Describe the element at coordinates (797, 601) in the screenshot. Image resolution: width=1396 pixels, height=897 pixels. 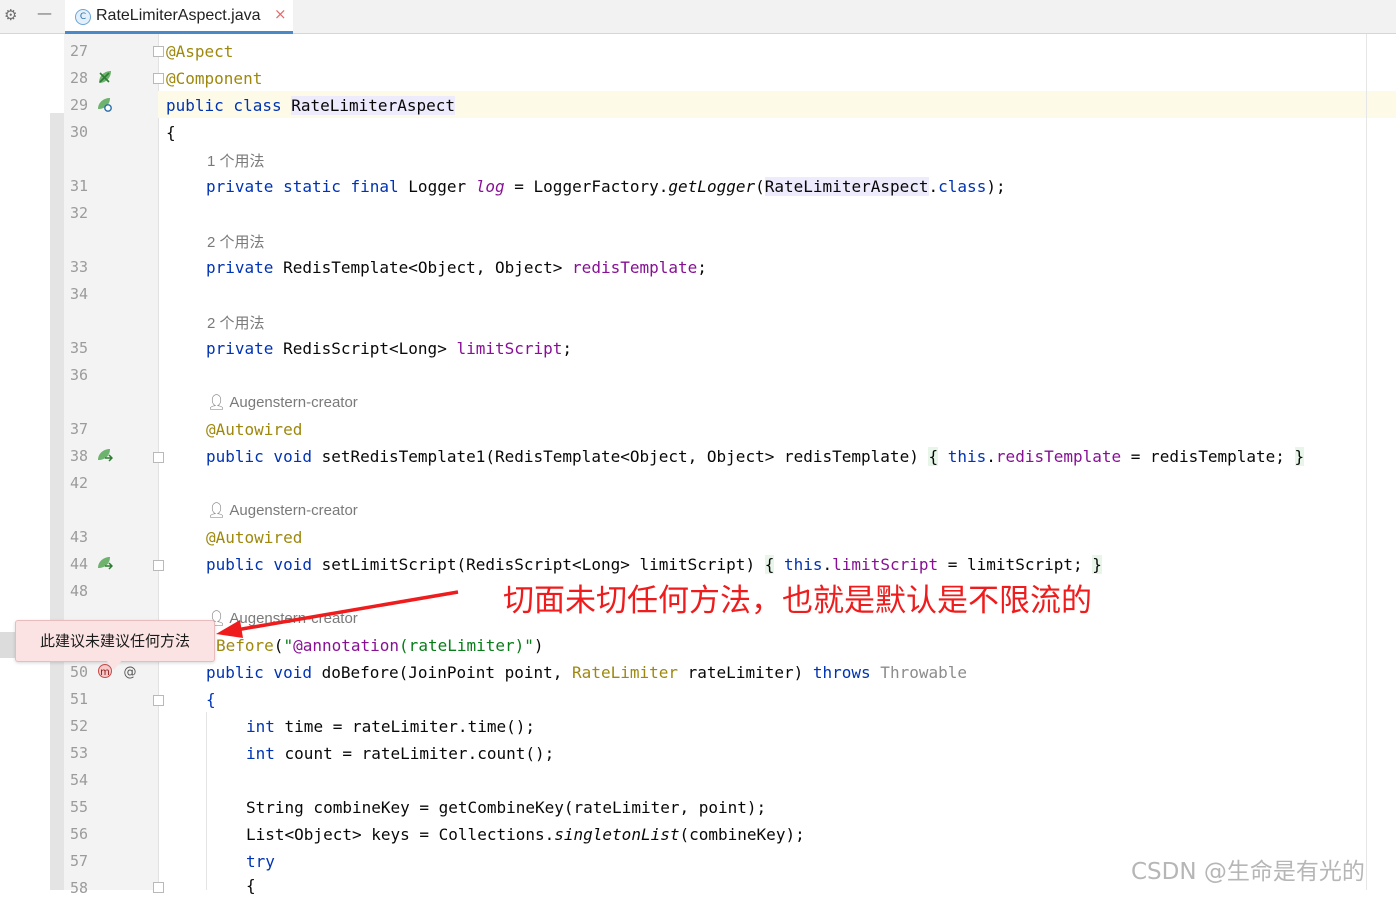
I see `annotation-comment: 切面未切任何方法，也就是默认是不限流的` at that location.